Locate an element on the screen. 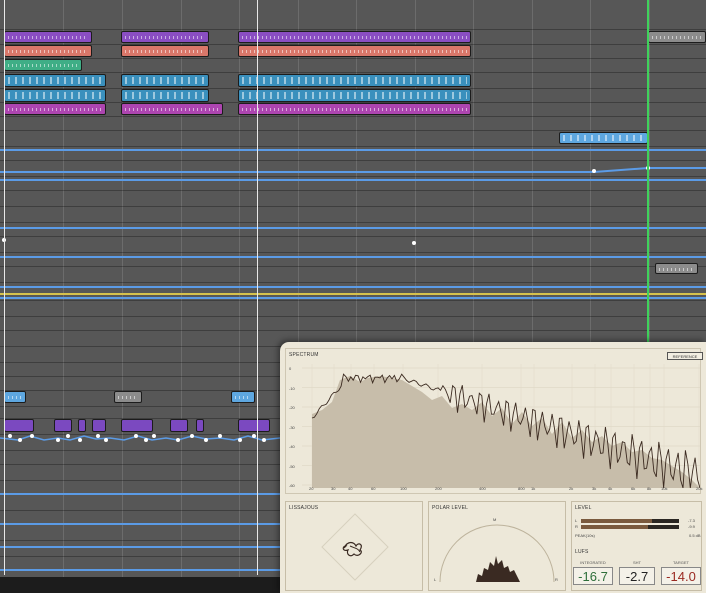 The image size is (706, 593). spectrum-y-tick: -40 is located at coordinates (292, 446).